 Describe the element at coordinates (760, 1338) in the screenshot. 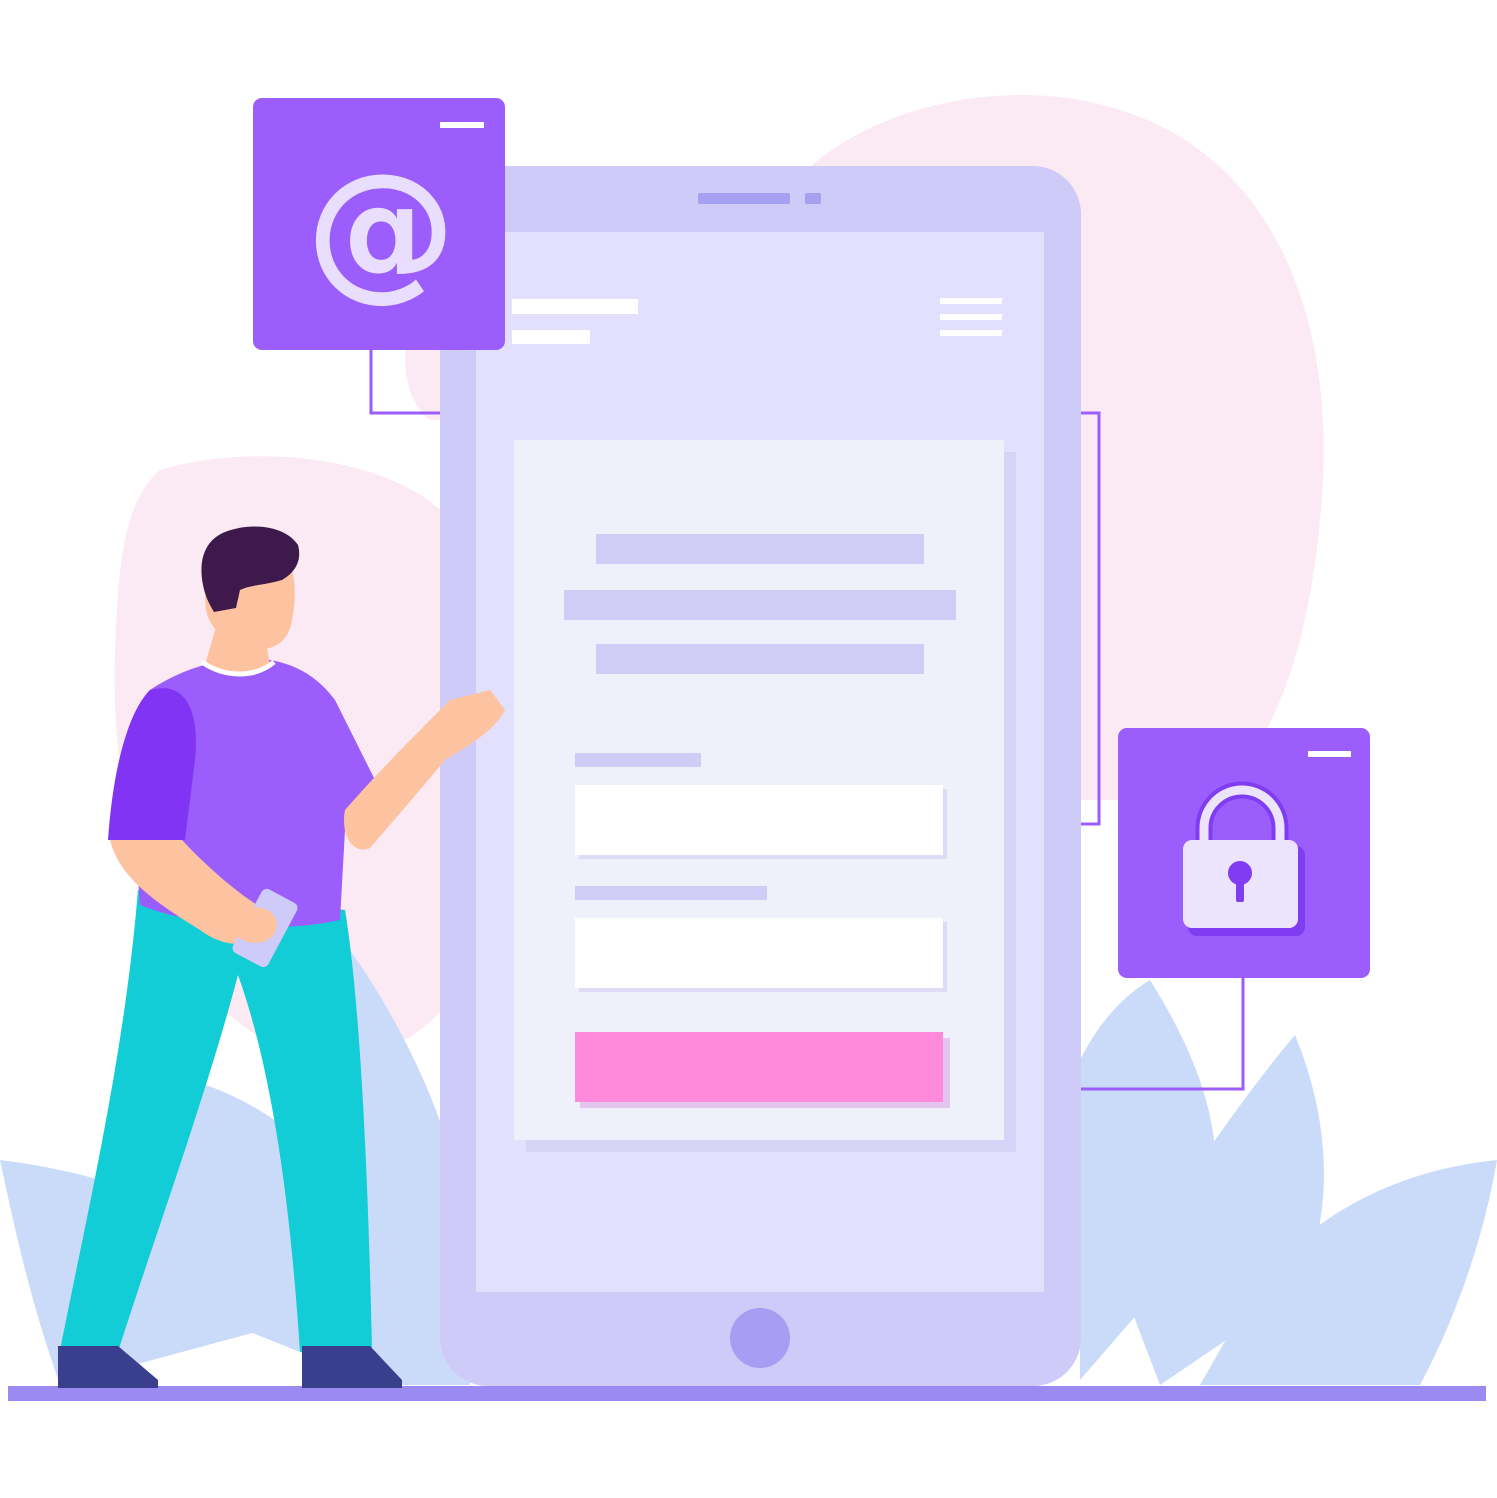

I see `home-button` at that location.